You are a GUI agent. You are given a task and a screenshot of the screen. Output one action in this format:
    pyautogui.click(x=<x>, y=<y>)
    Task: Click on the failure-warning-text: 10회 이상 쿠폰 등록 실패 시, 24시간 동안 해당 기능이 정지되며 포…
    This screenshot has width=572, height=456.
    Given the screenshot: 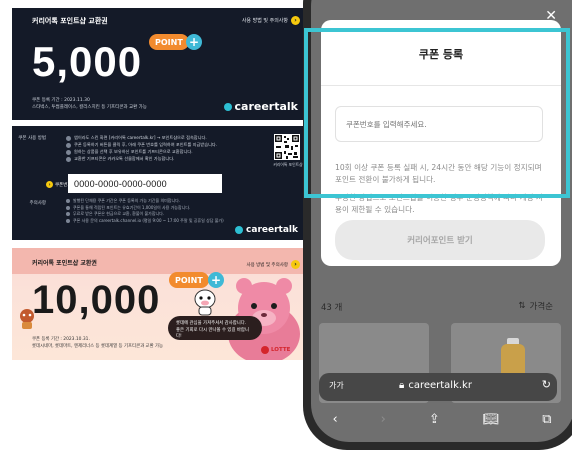 What is the action you would take?
    pyautogui.click(x=438, y=173)
    